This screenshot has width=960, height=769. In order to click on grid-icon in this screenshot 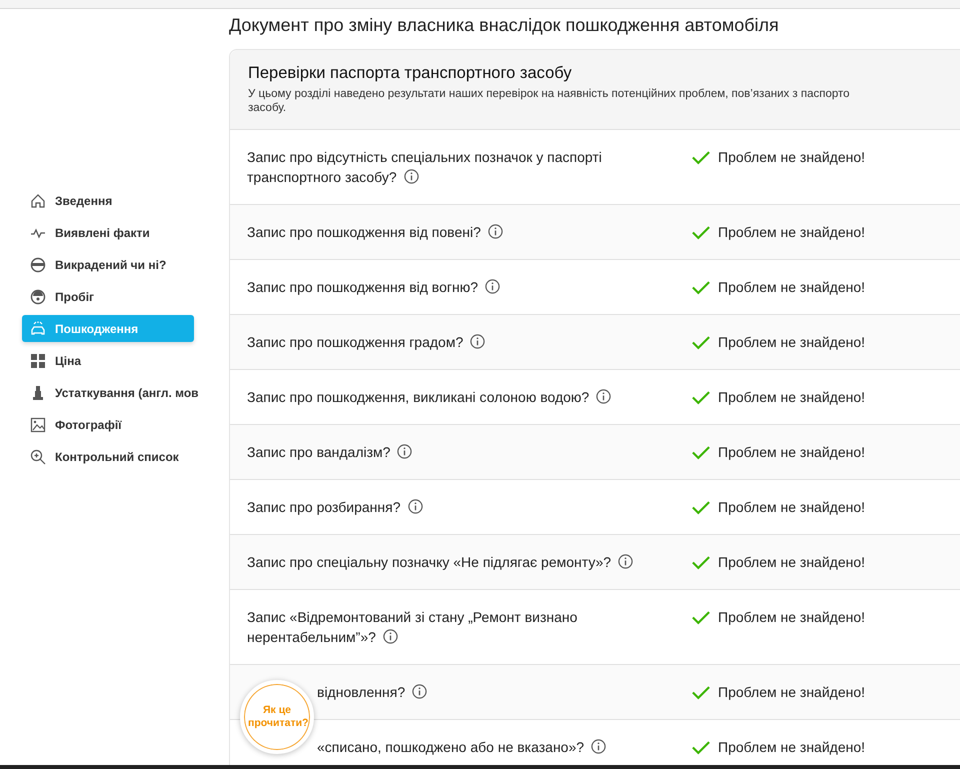, I will do `click(38, 360)`.